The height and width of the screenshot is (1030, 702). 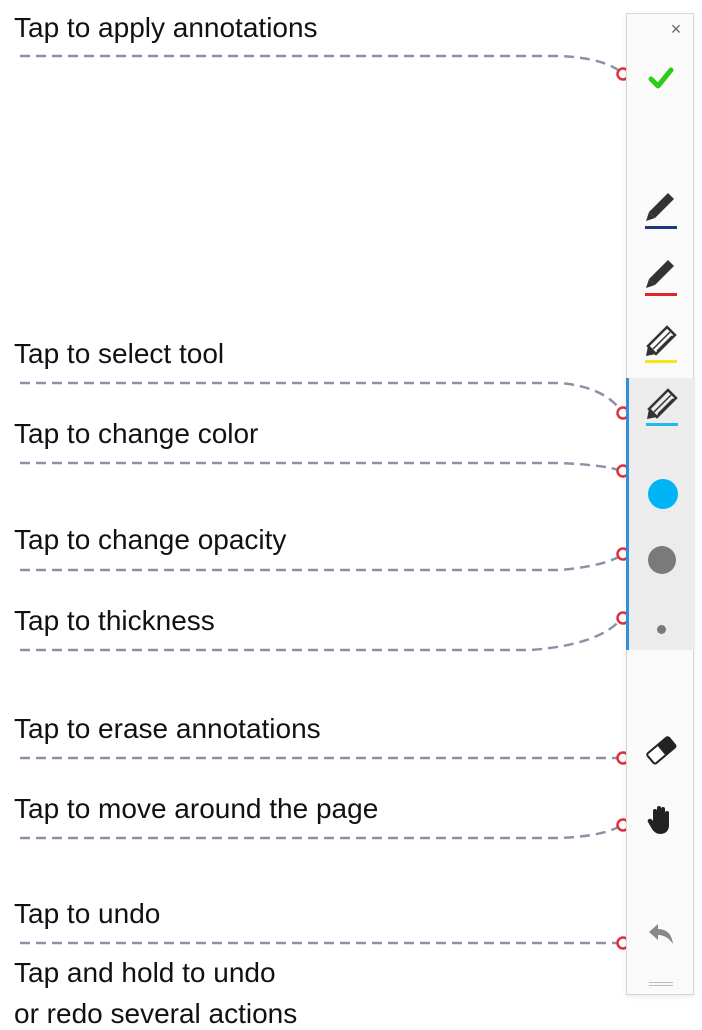 I want to click on label-undo-hold-line2: or redo several actions, so click(x=156, y=1013).